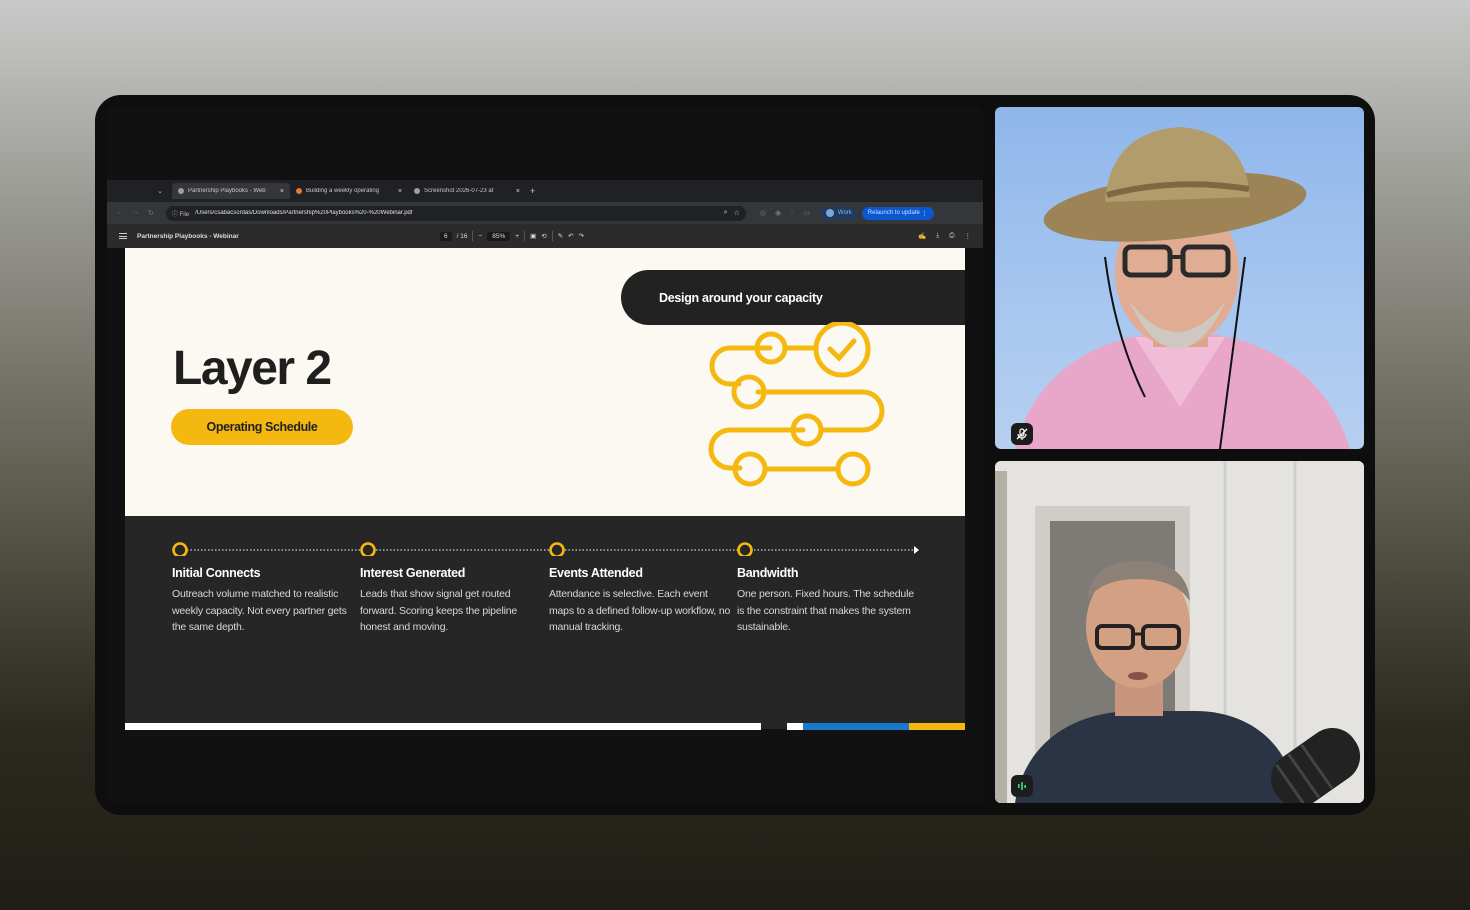  What do you see at coordinates (792, 213) in the screenshot?
I see `extension-icon: ◌` at bounding box center [792, 213].